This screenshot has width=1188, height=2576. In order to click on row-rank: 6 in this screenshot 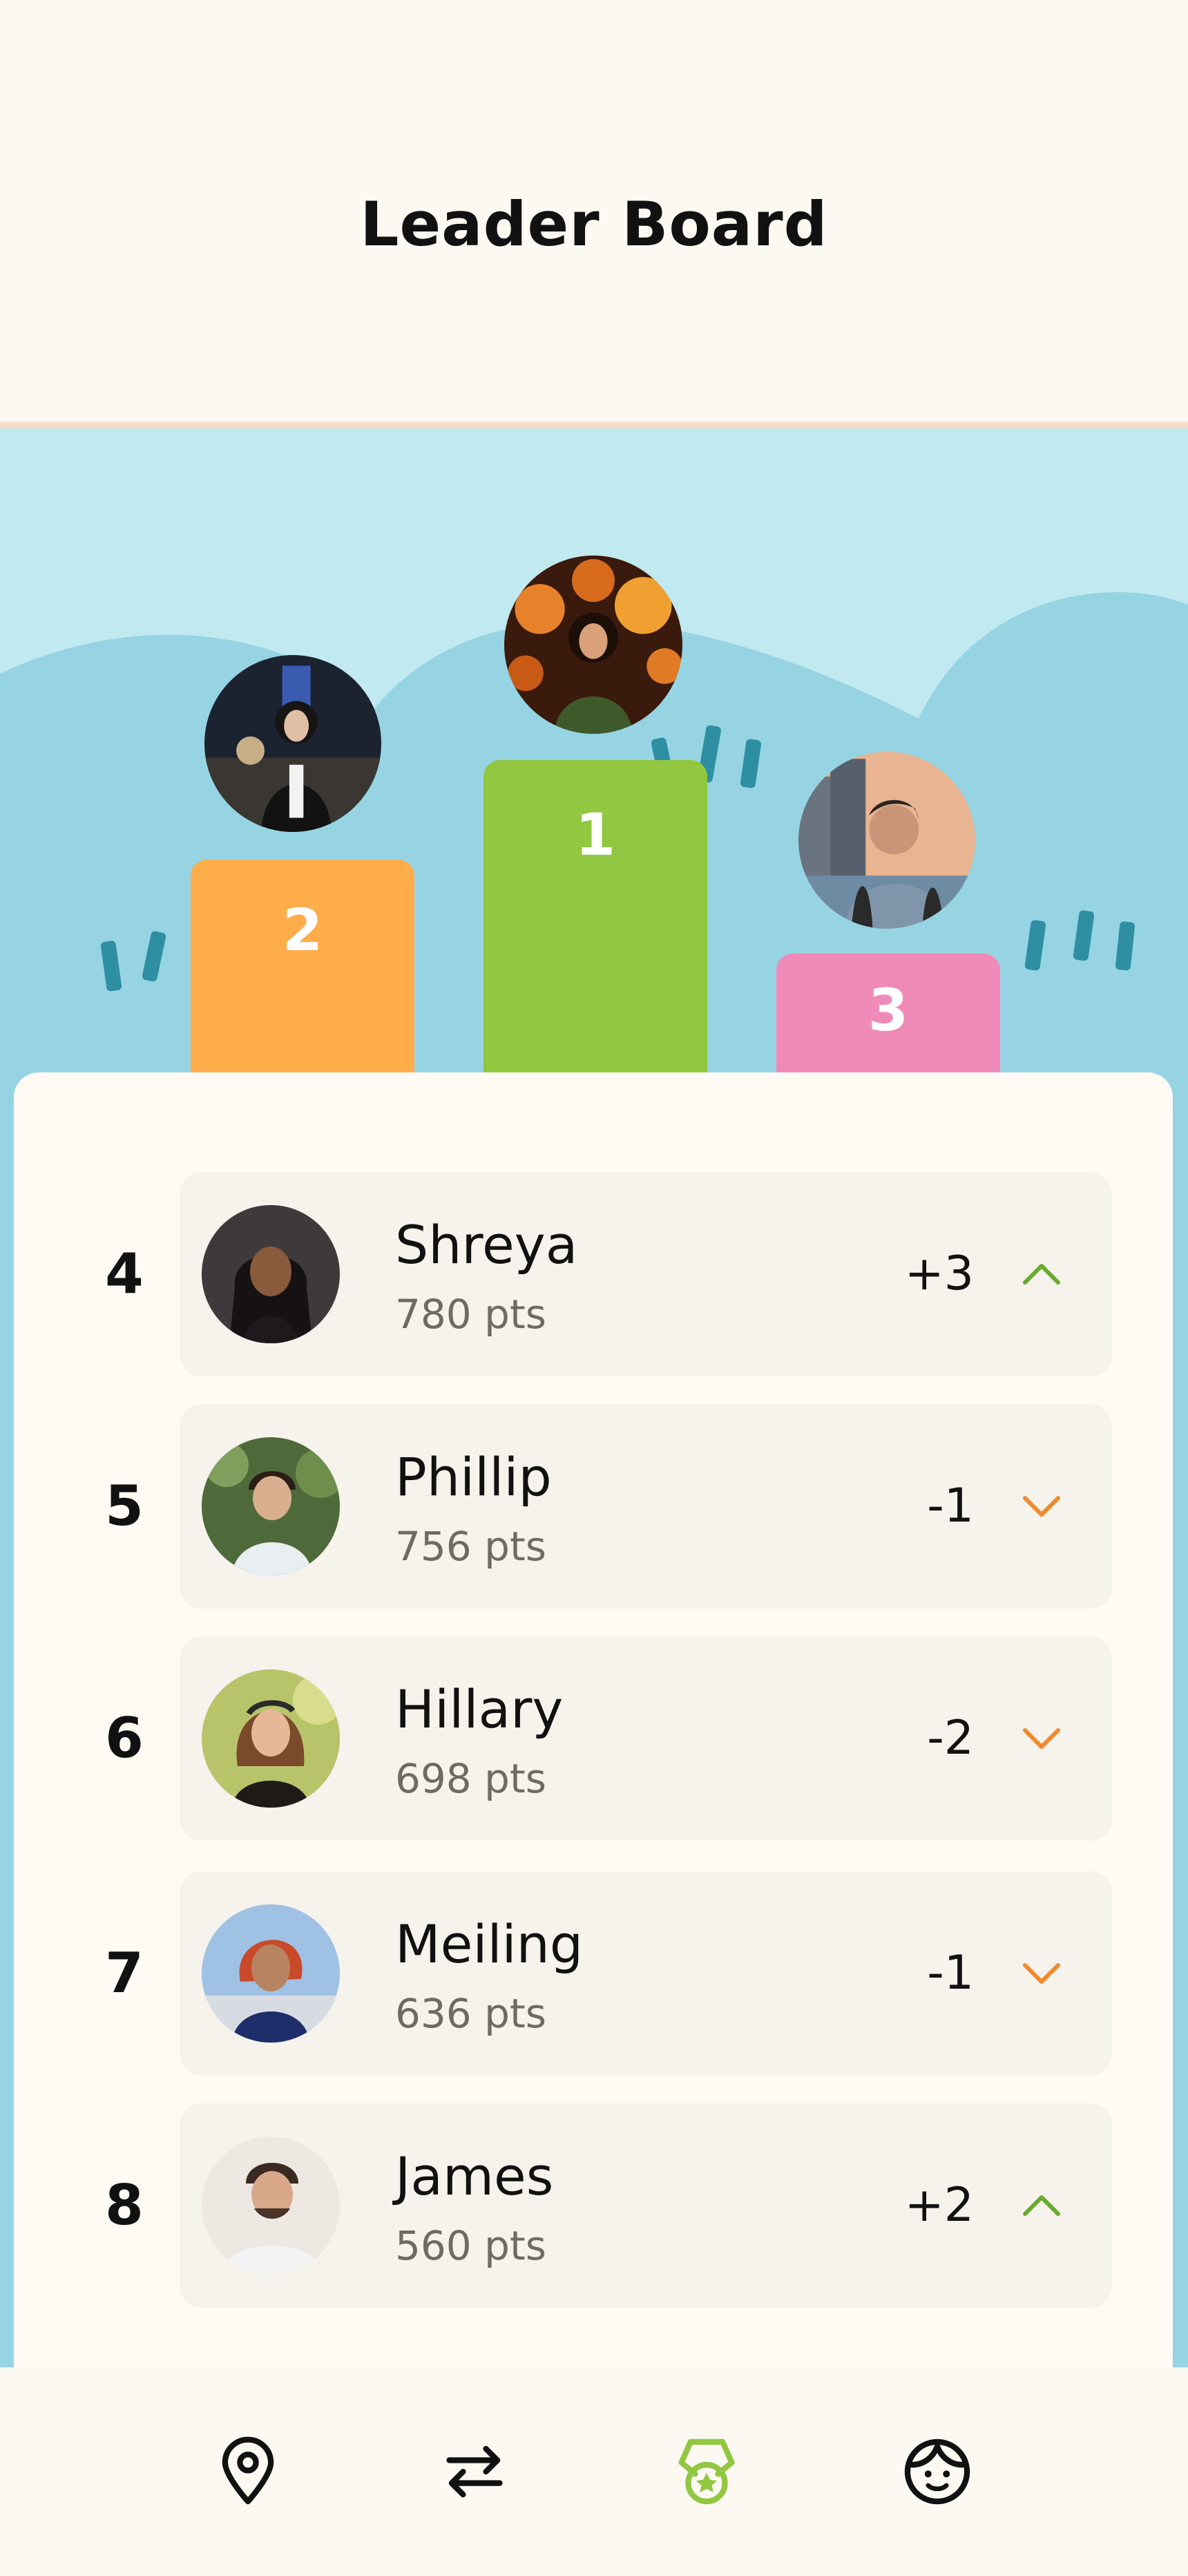, I will do `click(124, 1738)`.